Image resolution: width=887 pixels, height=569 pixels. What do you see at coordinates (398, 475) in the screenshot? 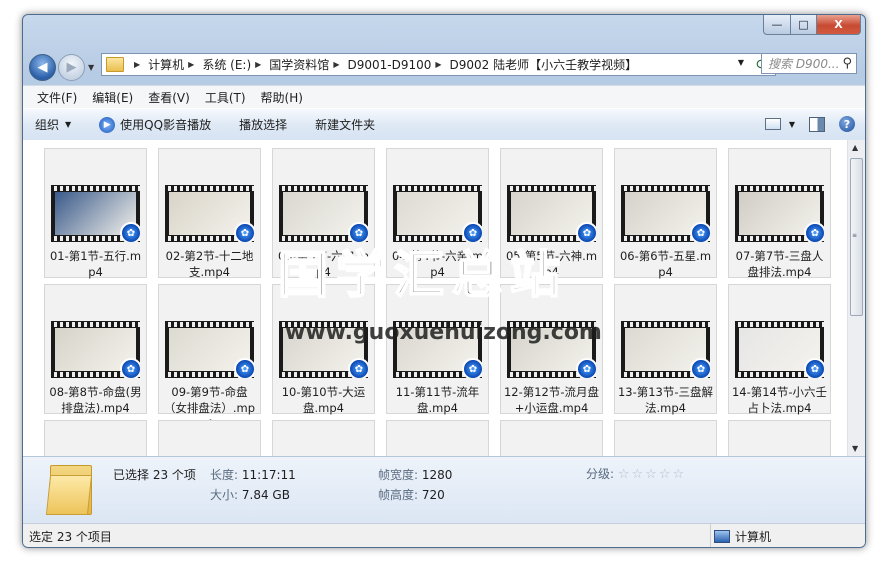
I see `frame-width-label: 帧宽度:` at bounding box center [398, 475].